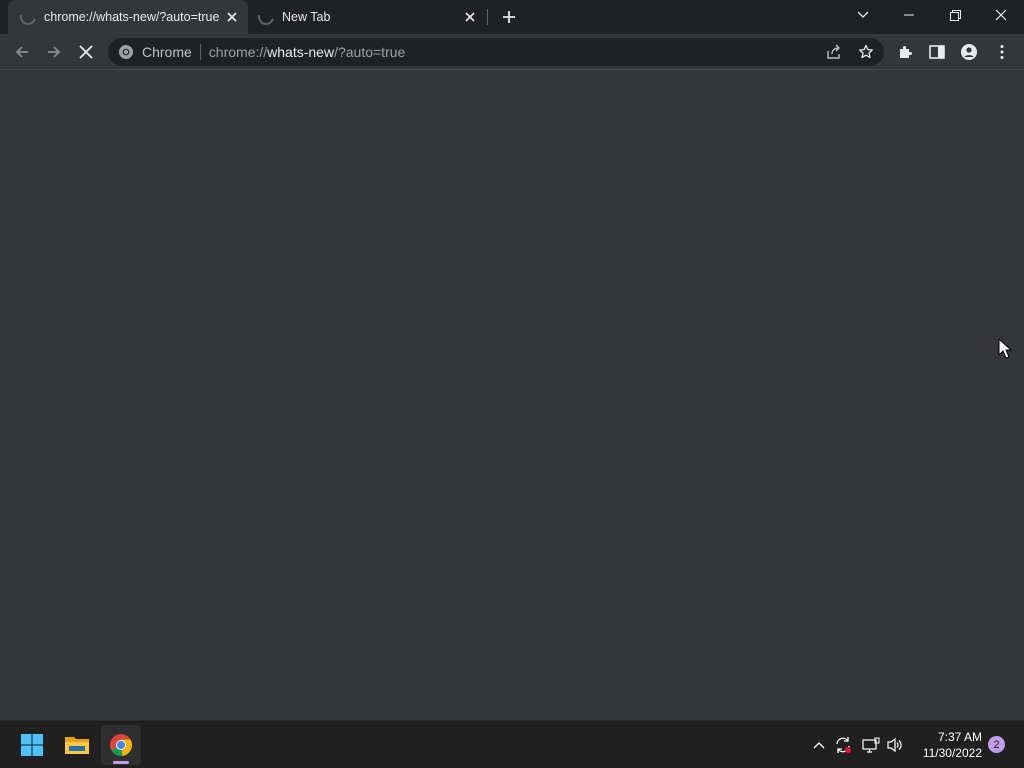  Describe the element at coordinates (132, 17) in the screenshot. I see `tab-title: chrome://whats-new/?auto=true` at that location.